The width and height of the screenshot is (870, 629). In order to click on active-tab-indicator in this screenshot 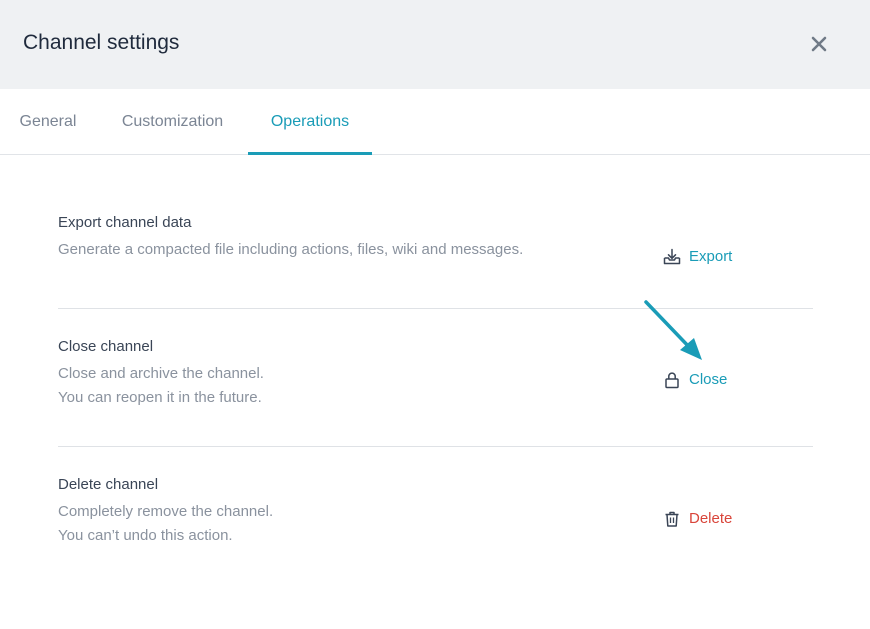, I will do `click(310, 153)`.